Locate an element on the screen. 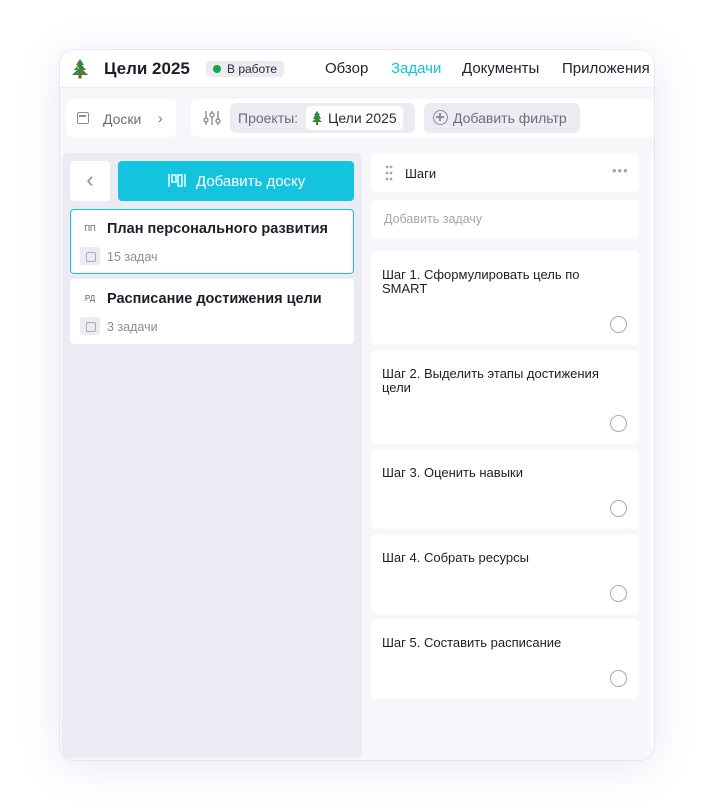 This screenshot has height=809, width=711. filters-group: Проекты: Цели 2025 Добавить фильтр is located at coordinates (422, 118).